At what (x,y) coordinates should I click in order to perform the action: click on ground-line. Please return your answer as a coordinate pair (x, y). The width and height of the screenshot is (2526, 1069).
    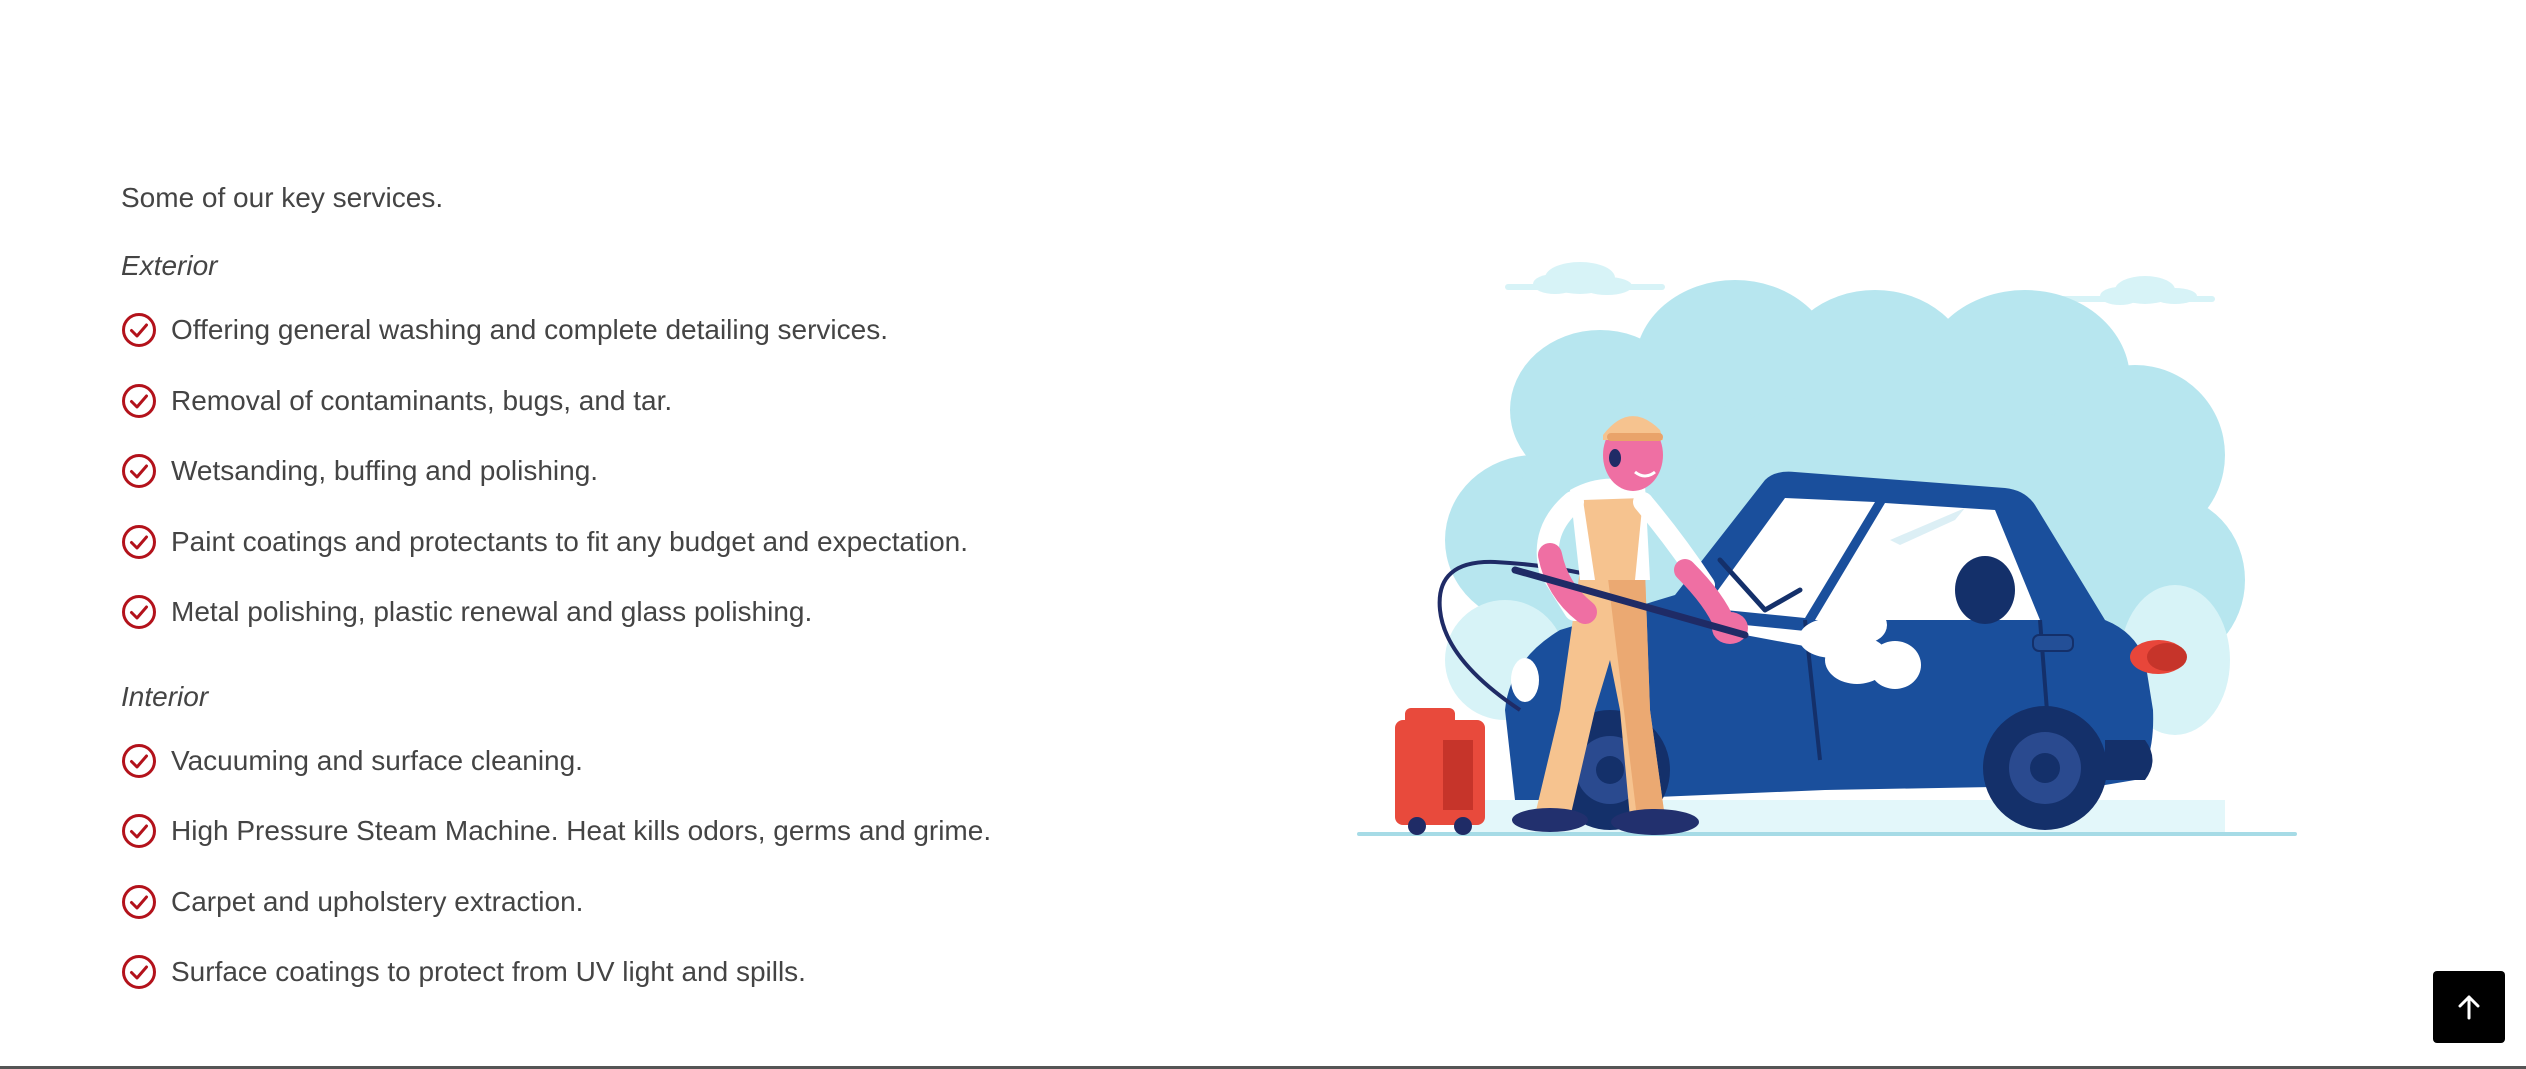
    Looking at the image, I should click on (1827, 834).